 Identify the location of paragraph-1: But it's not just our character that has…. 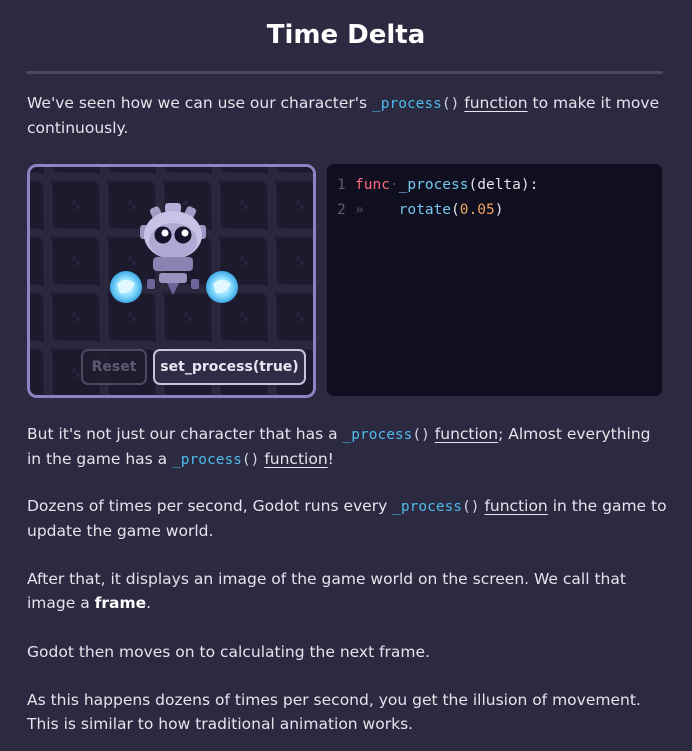
(339, 446).